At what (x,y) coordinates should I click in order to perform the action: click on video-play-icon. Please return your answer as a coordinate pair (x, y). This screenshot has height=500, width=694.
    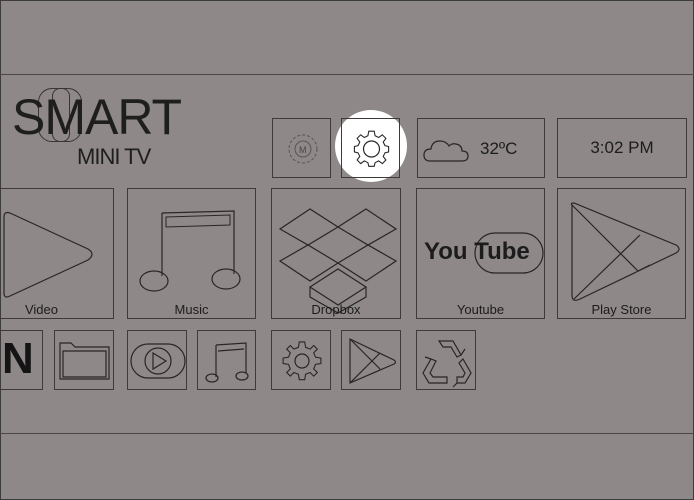
    Looking at the image, I should click on (158, 361).